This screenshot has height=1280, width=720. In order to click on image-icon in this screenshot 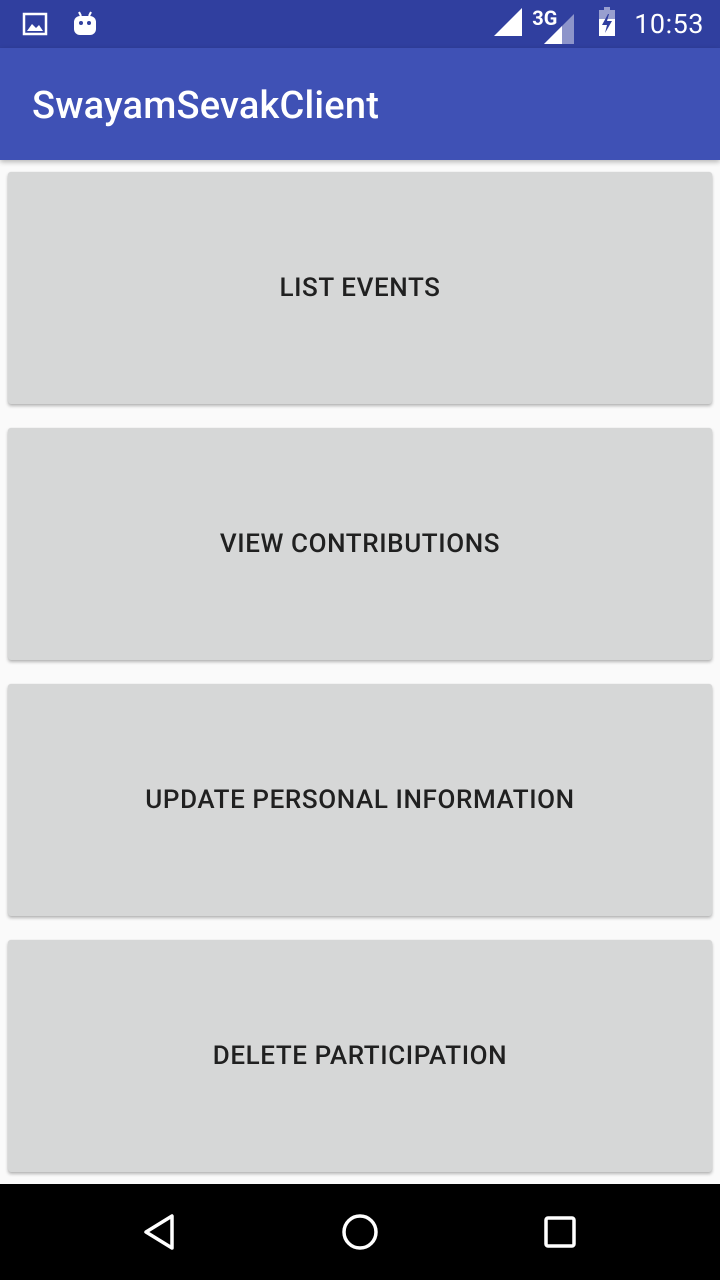, I will do `click(35, 26)`.